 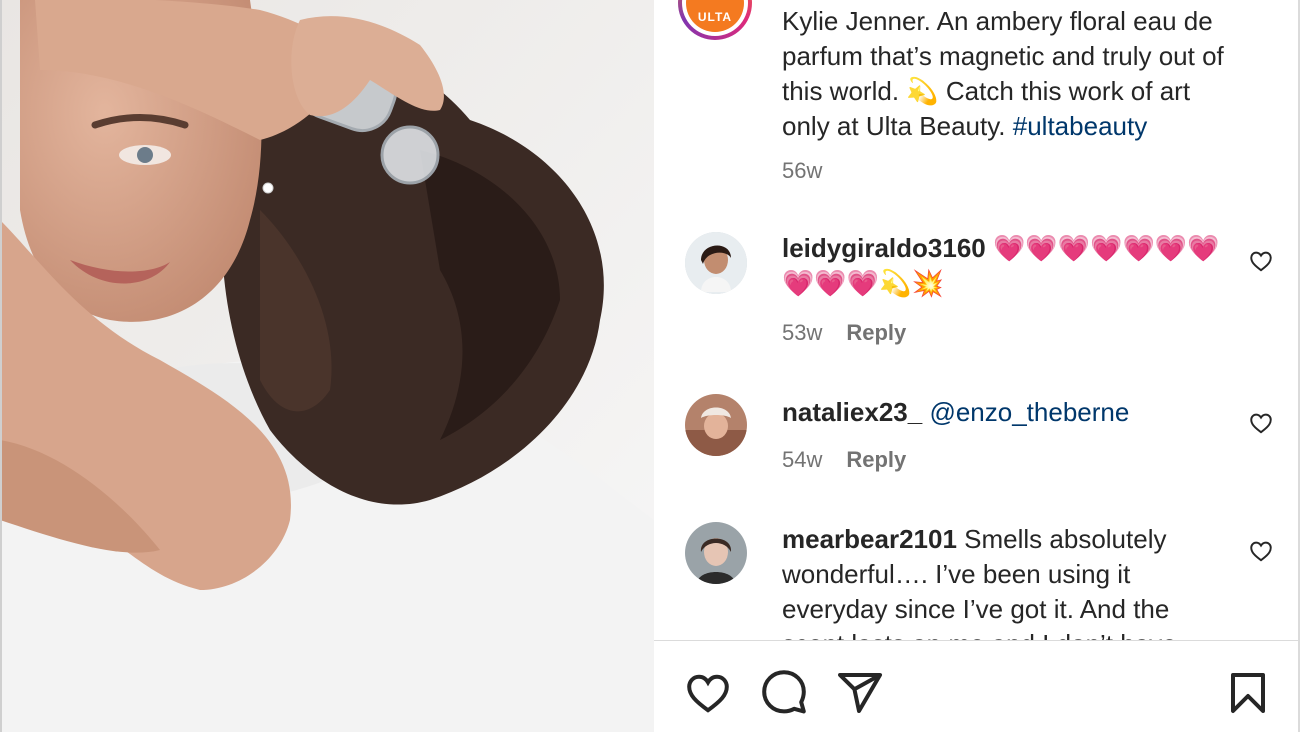 What do you see at coordinates (894, 126) in the screenshot?
I see `caption-line: only at Ulta Beauty.` at bounding box center [894, 126].